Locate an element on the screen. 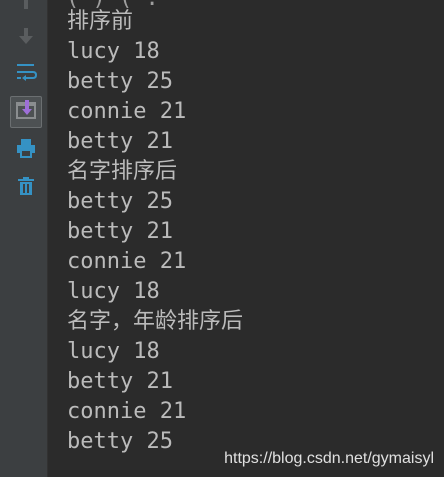  watermark: https://blog.csdn.net/gymaisyl is located at coordinates (329, 458).